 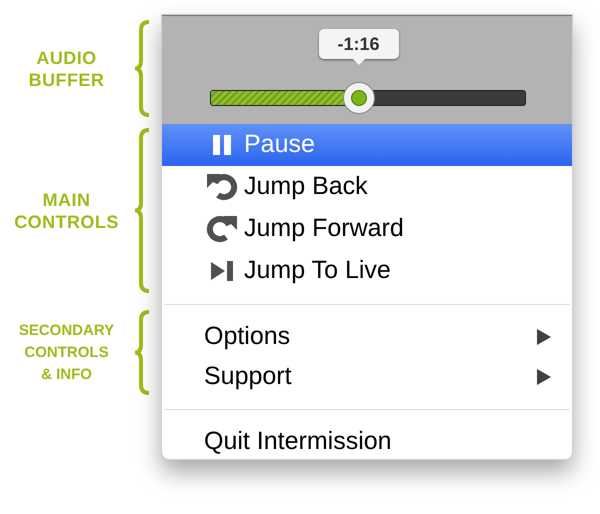 I want to click on annotation-label: MAIN, so click(x=66, y=199).